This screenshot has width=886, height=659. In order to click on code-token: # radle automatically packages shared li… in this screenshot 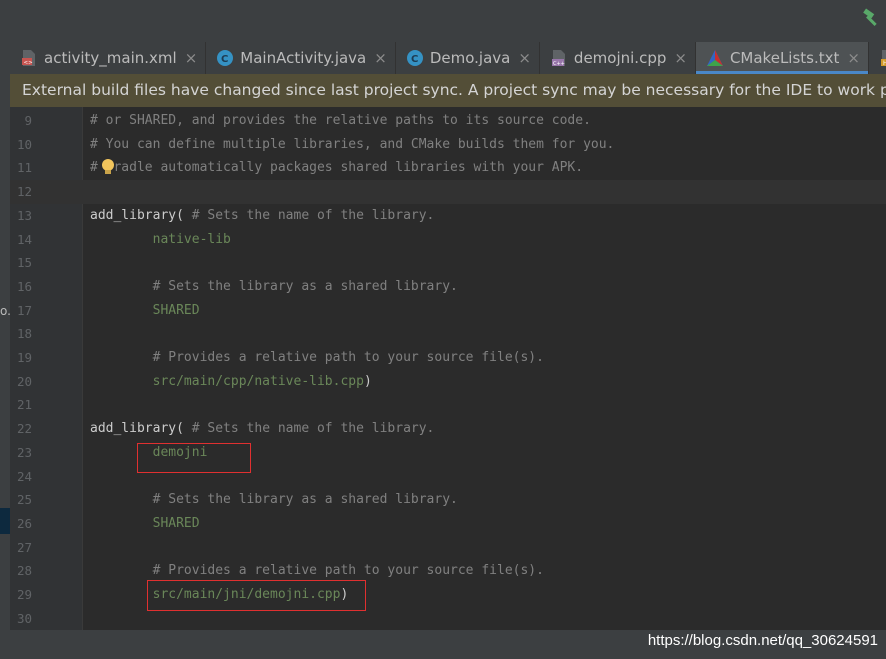, I will do `click(337, 168)`.